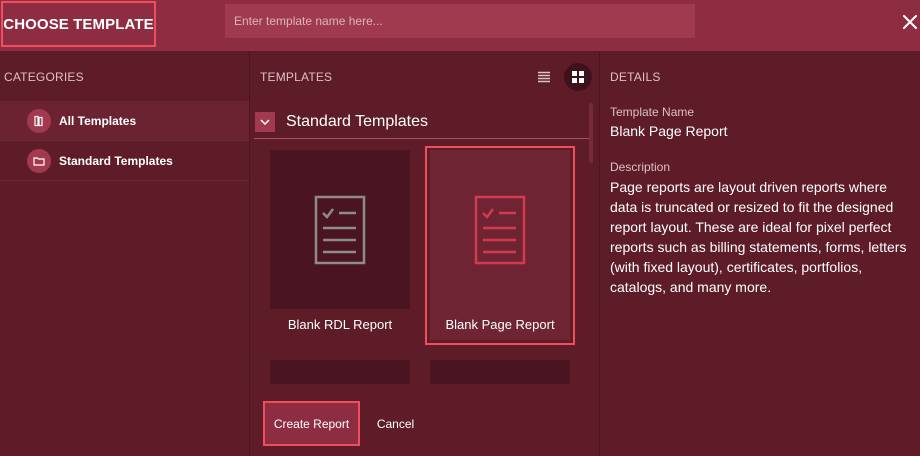 This screenshot has height=456, width=920. What do you see at coordinates (669, 131) in the screenshot?
I see `template-name-value: Blank Page Report` at bounding box center [669, 131].